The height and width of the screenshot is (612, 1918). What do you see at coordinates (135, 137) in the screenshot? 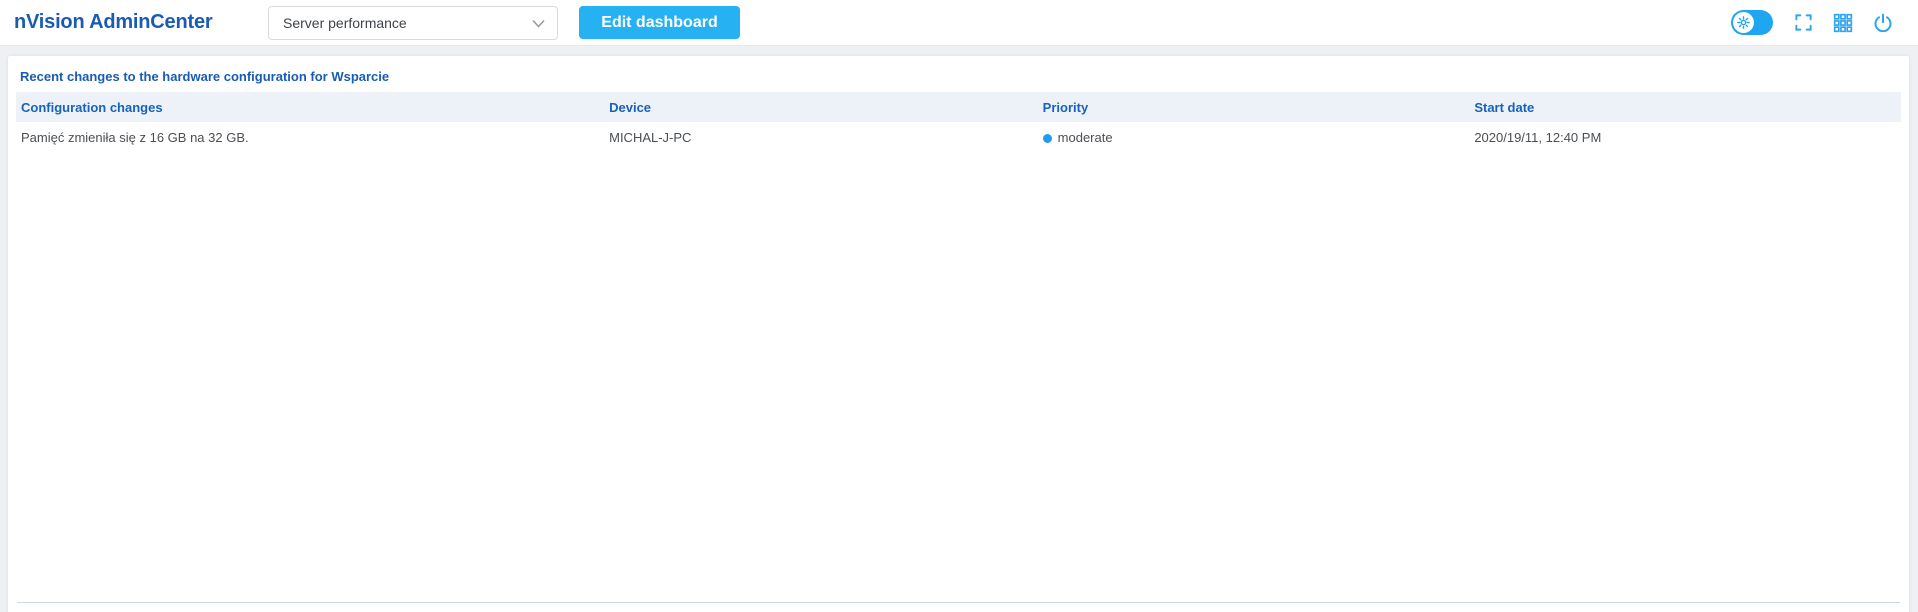
I see `cell-configuration-change: Pamięć zmieniła się z 16 GB na 32 GB.` at bounding box center [135, 137].